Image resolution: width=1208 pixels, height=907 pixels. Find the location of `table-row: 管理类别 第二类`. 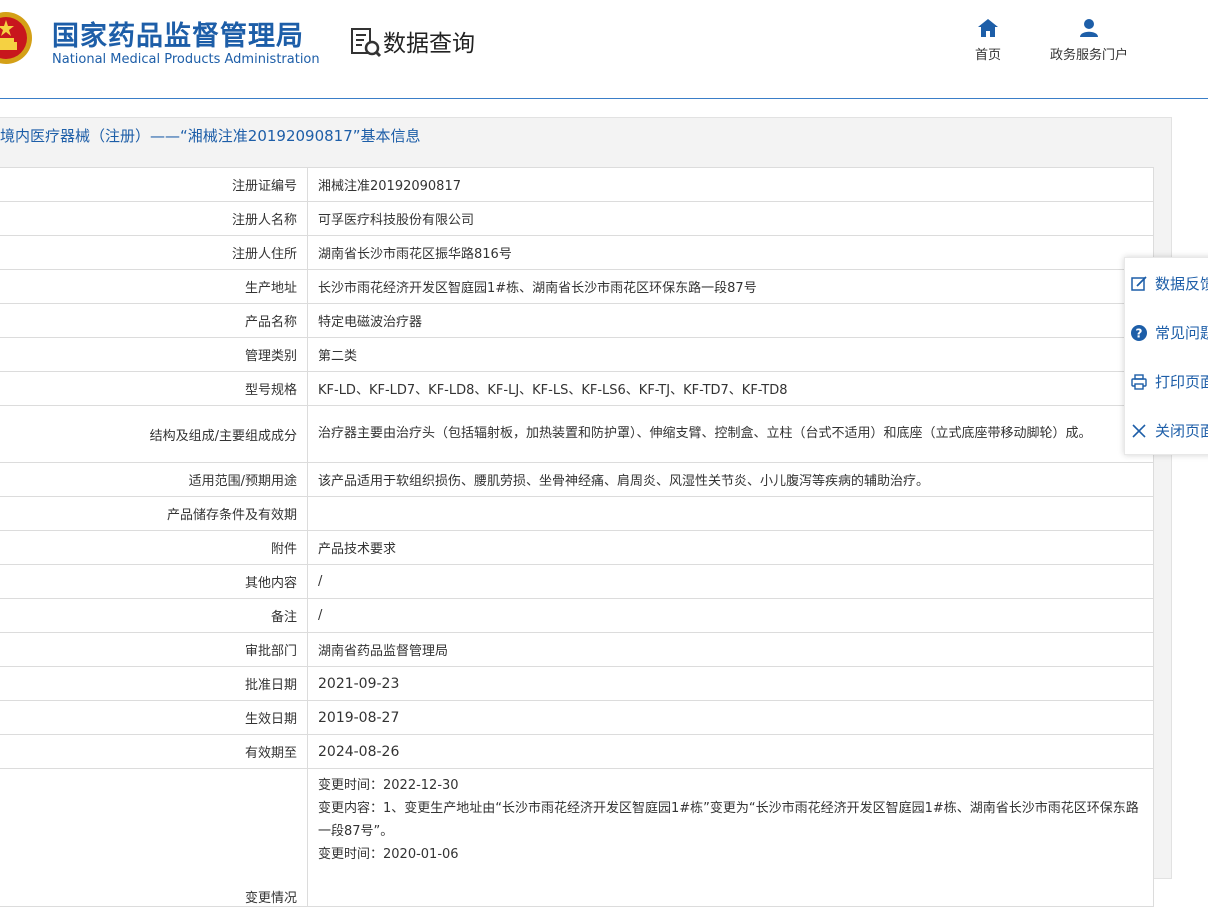

table-row: 管理类别 第二类 is located at coordinates (577, 354).